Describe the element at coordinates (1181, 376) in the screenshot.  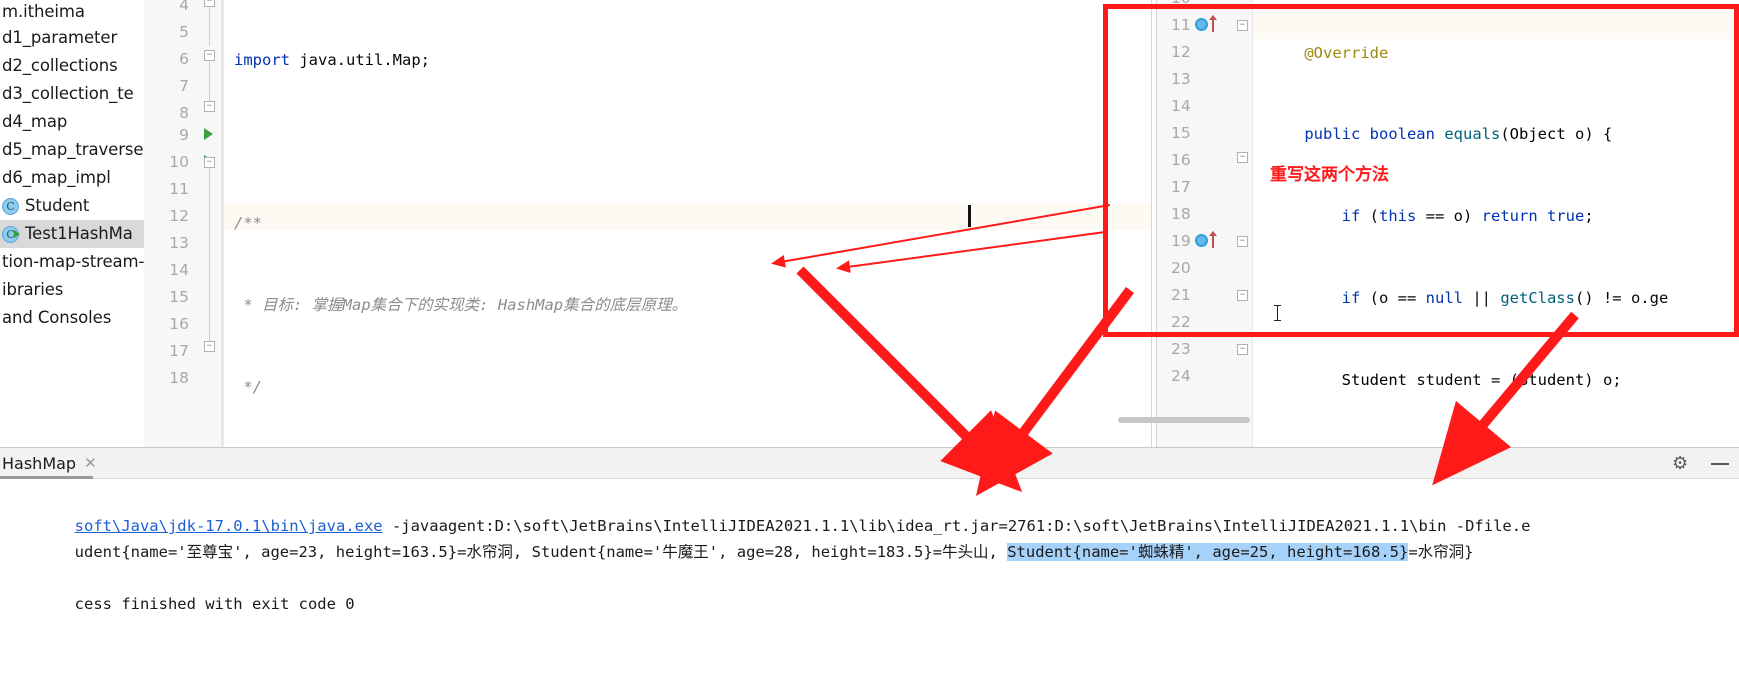
I see `line-number: 24` at that location.